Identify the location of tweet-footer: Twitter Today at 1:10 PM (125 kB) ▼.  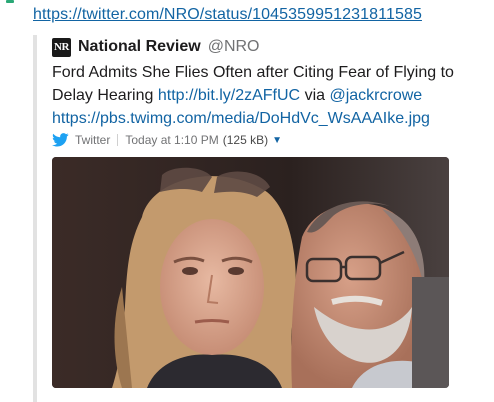
(167, 140).